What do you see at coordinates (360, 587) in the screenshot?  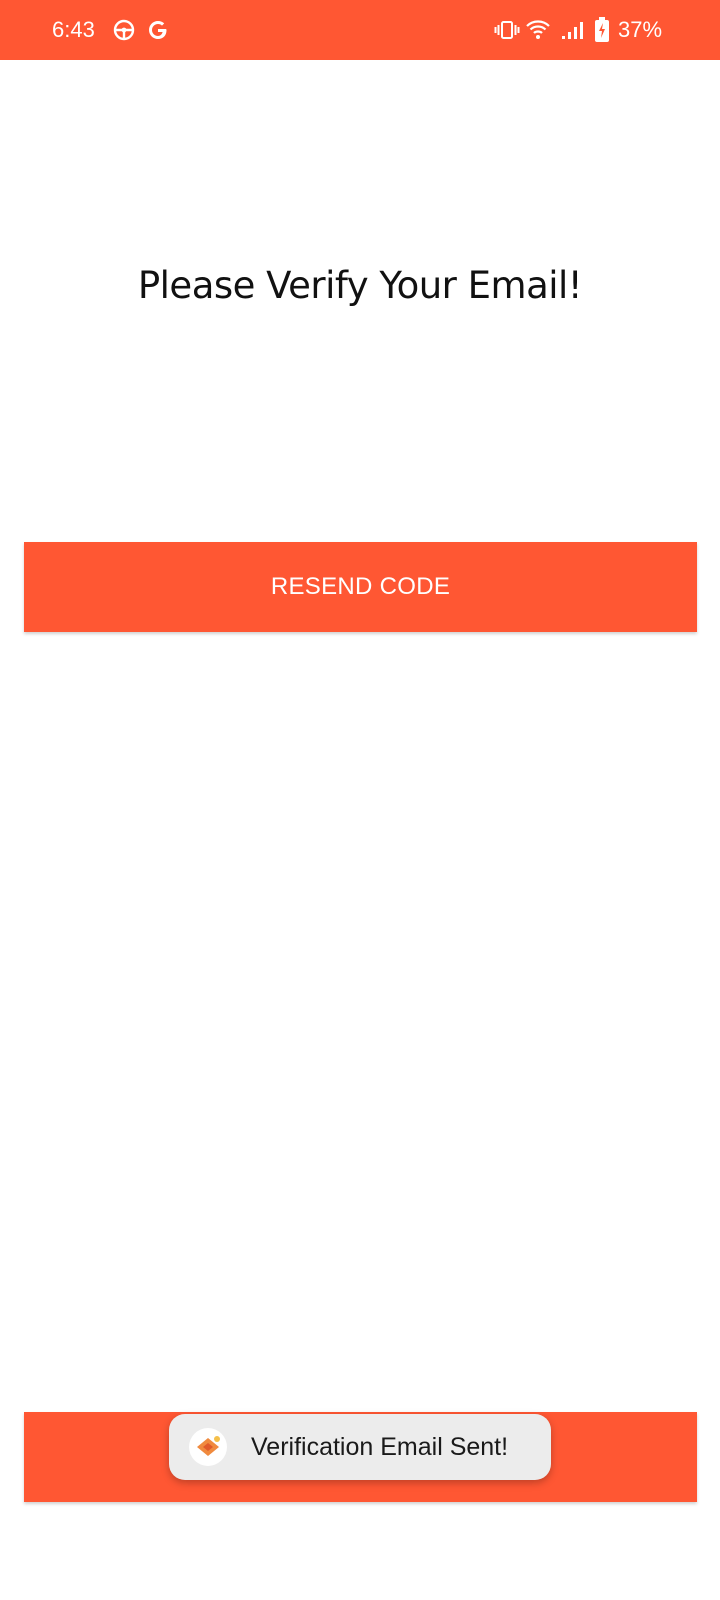 I see `resend-code-button: RESEND CODE` at bounding box center [360, 587].